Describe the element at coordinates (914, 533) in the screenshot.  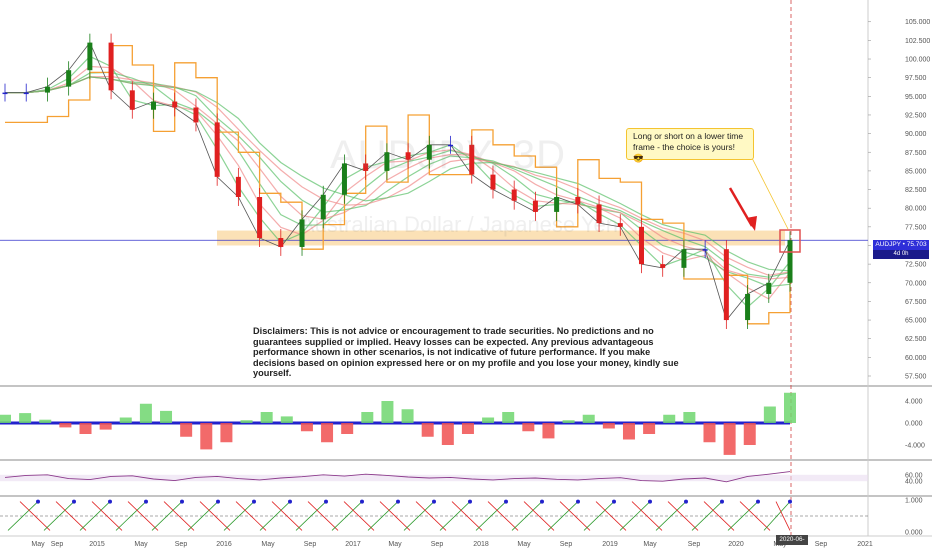
I see `oscillator-axis-label: 0.000` at that location.